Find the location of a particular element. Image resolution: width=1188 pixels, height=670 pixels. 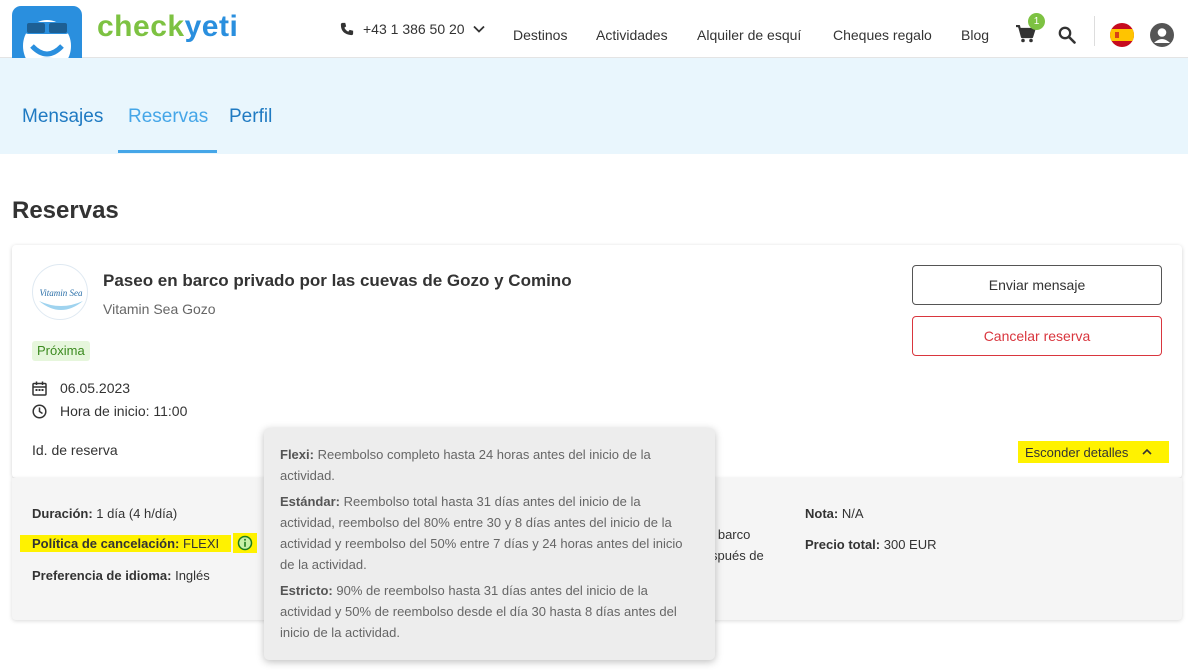

vendor-logo-text: Vitamin Sea is located at coordinates (61, 293).